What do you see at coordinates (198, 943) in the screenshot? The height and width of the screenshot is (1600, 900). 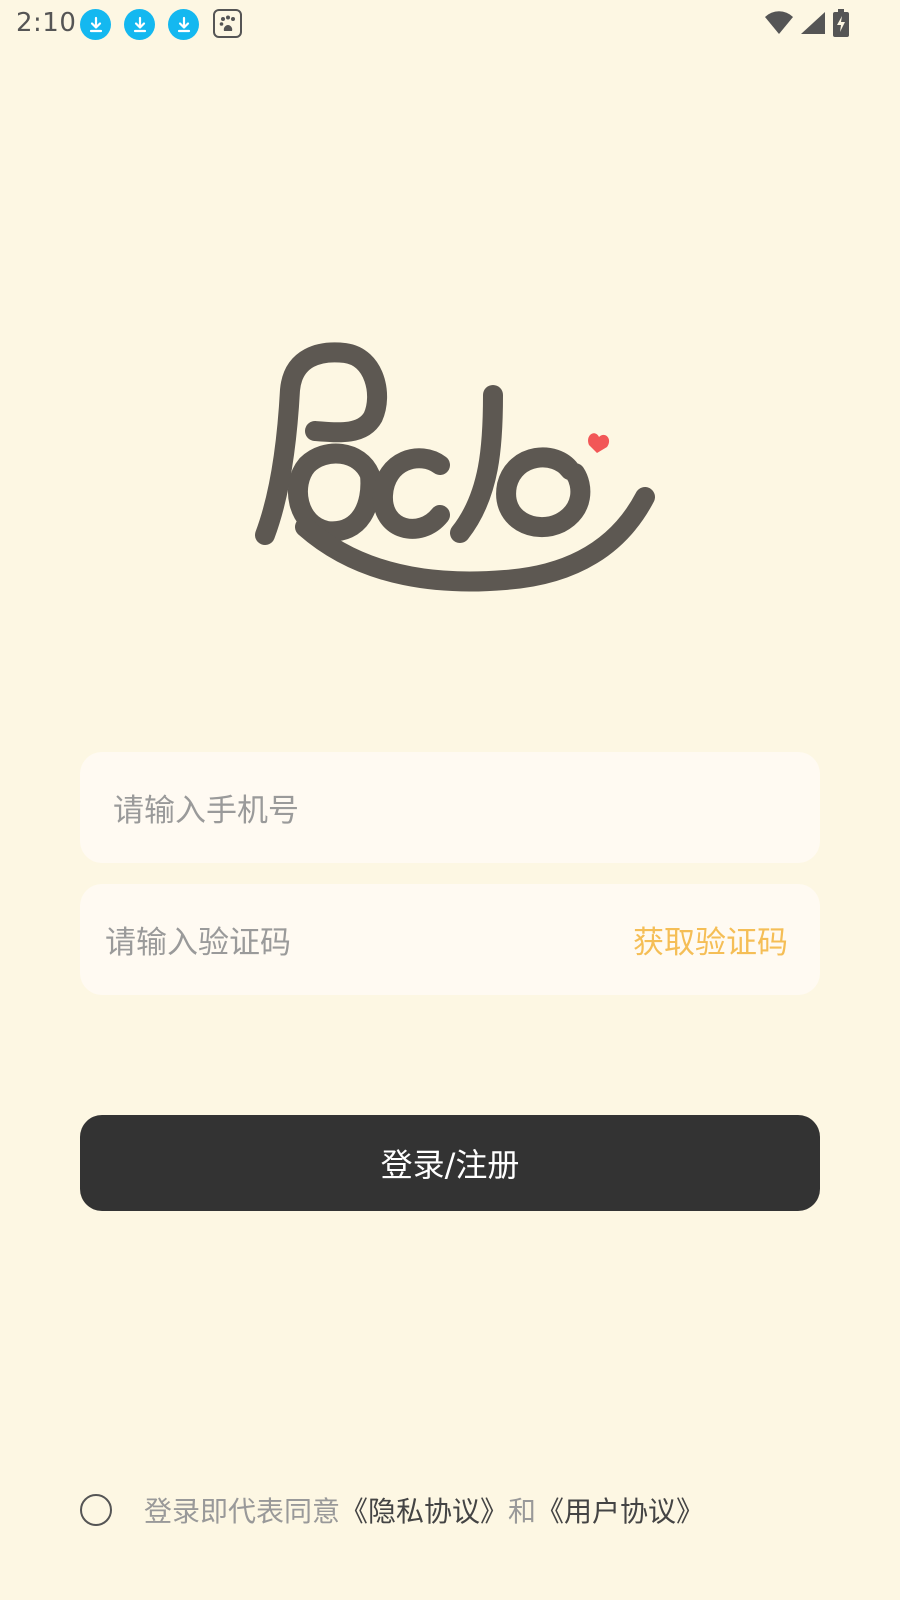 I see `code-input-placeholder: 请输入验证码` at bounding box center [198, 943].